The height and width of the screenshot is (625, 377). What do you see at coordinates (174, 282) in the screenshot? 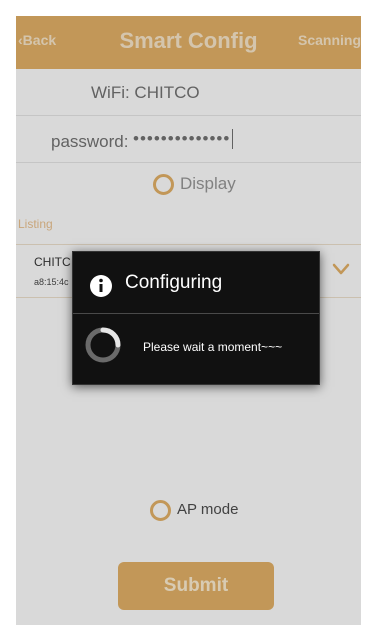
I see `dialog-title: Configuring` at bounding box center [174, 282].